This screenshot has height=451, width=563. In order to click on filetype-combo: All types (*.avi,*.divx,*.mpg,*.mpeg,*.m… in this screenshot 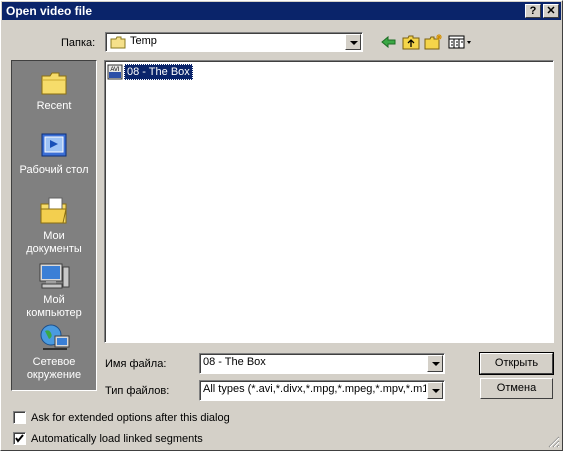, I will do `click(322, 390)`.